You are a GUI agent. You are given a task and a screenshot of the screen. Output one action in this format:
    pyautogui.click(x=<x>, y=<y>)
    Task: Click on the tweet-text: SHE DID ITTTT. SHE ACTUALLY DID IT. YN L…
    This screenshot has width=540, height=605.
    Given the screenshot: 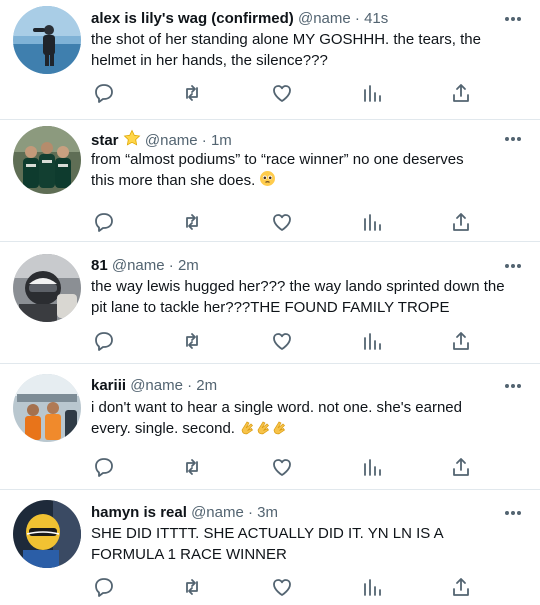 What is the action you would take?
    pyautogui.click(x=267, y=544)
    